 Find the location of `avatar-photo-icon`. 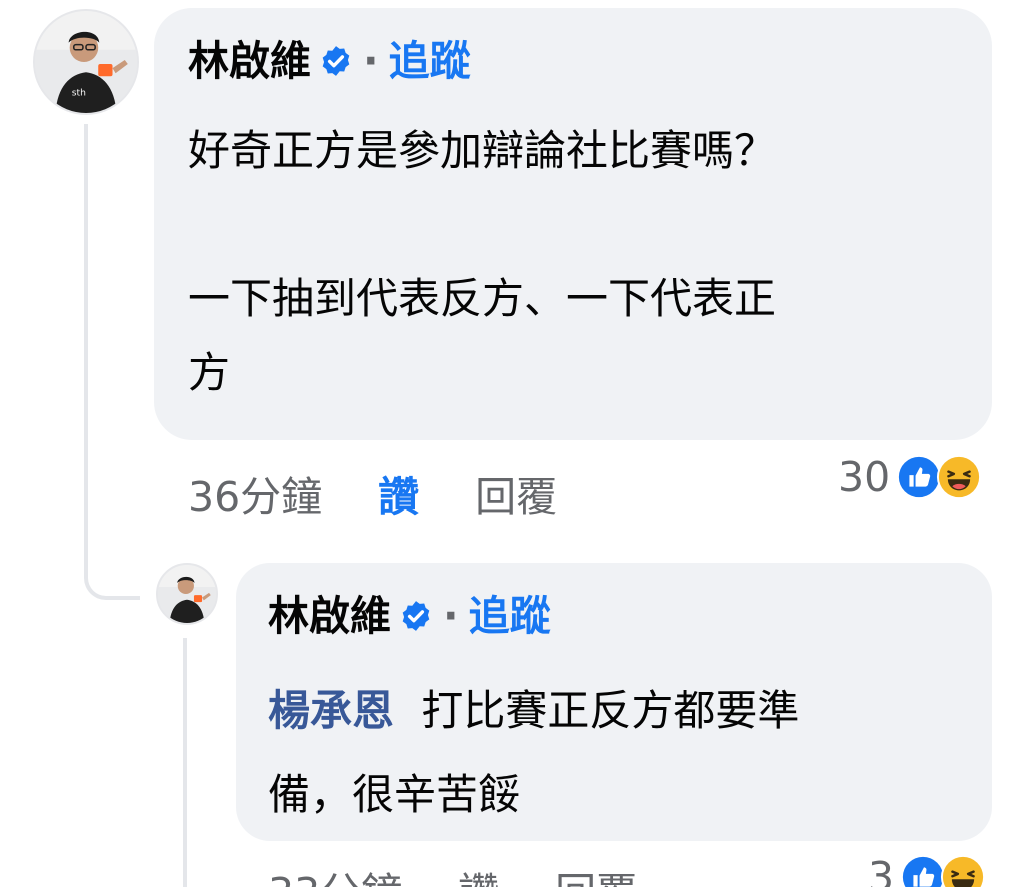

avatar-photo-icon is located at coordinates (187, 594).